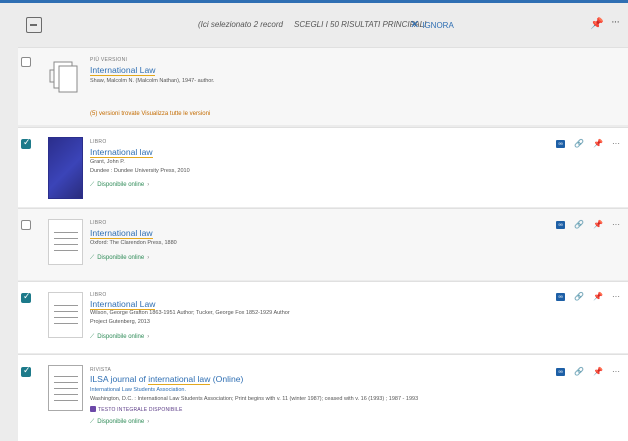  Describe the element at coordinates (120, 322) in the screenshot. I see `record-publisher: Project Gutenberg, 2013` at that location.